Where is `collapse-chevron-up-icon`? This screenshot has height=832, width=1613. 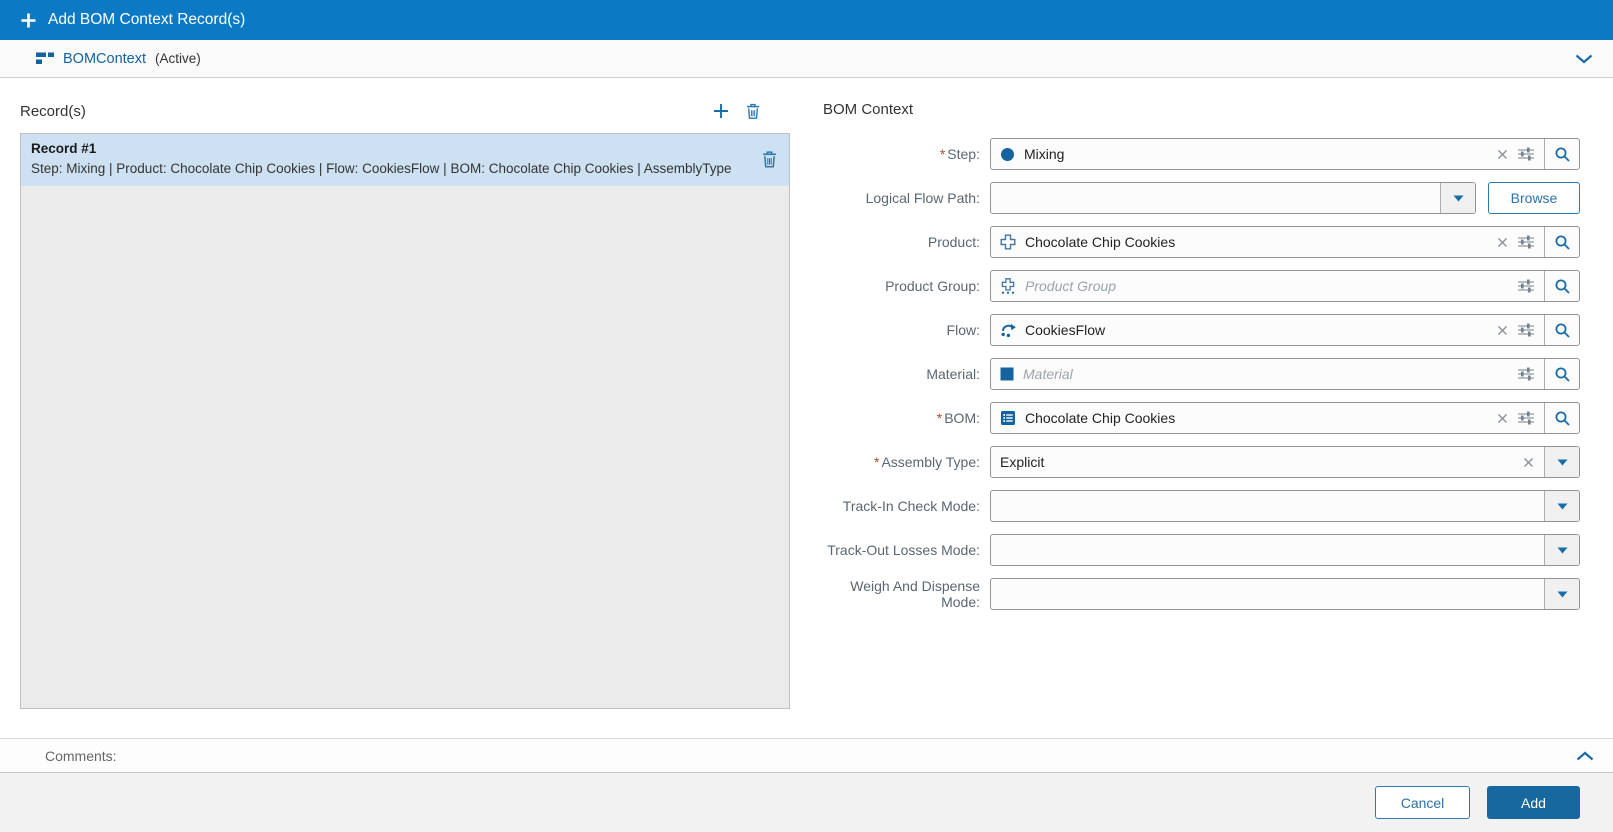 collapse-chevron-up-icon is located at coordinates (1585, 756).